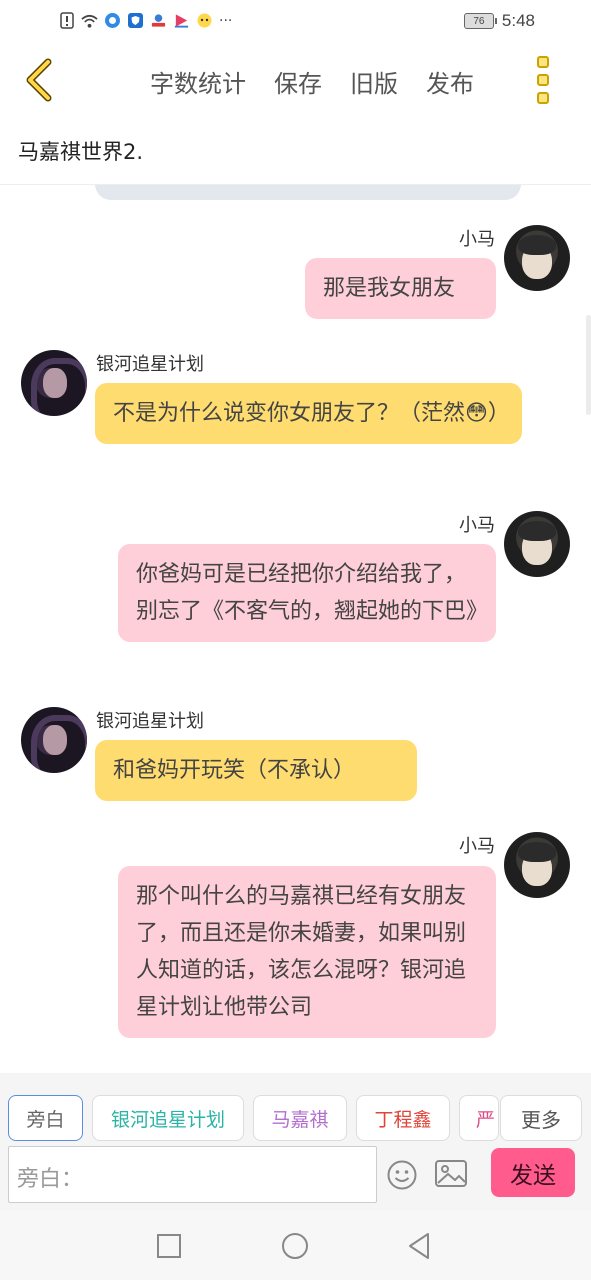  I want to click on role-label: 严, so click(486, 1119).